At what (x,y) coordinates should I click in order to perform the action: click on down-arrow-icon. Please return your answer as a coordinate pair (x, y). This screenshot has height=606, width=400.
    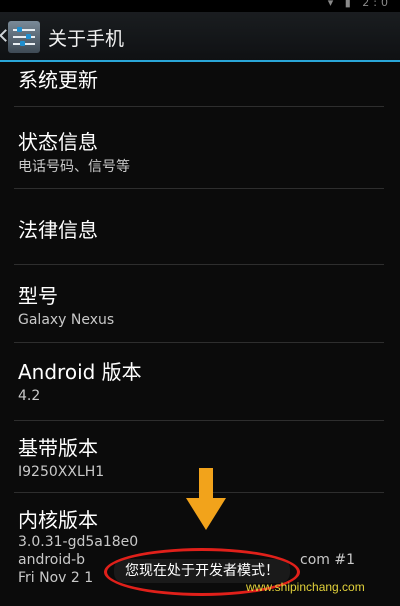
    Looking at the image, I should click on (206, 499).